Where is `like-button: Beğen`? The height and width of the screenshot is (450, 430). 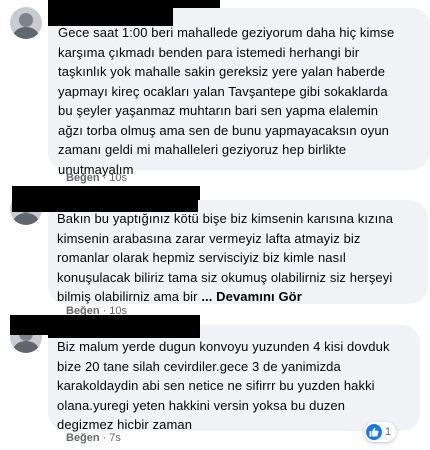
like-button: Beğen is located at coordinates (83, 438).